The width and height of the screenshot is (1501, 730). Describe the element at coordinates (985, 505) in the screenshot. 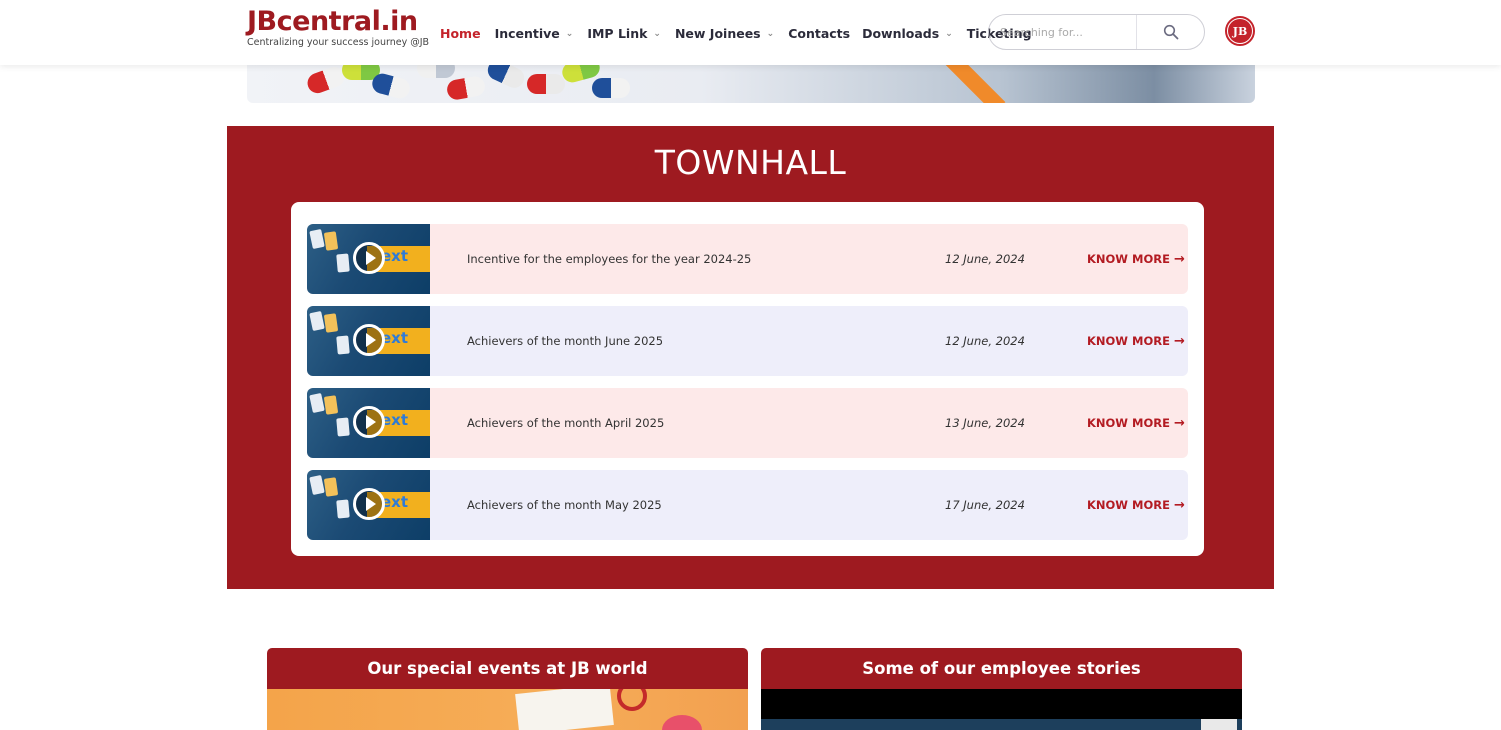

I see `townhall-item-date: 17 June, 2024` at that location.